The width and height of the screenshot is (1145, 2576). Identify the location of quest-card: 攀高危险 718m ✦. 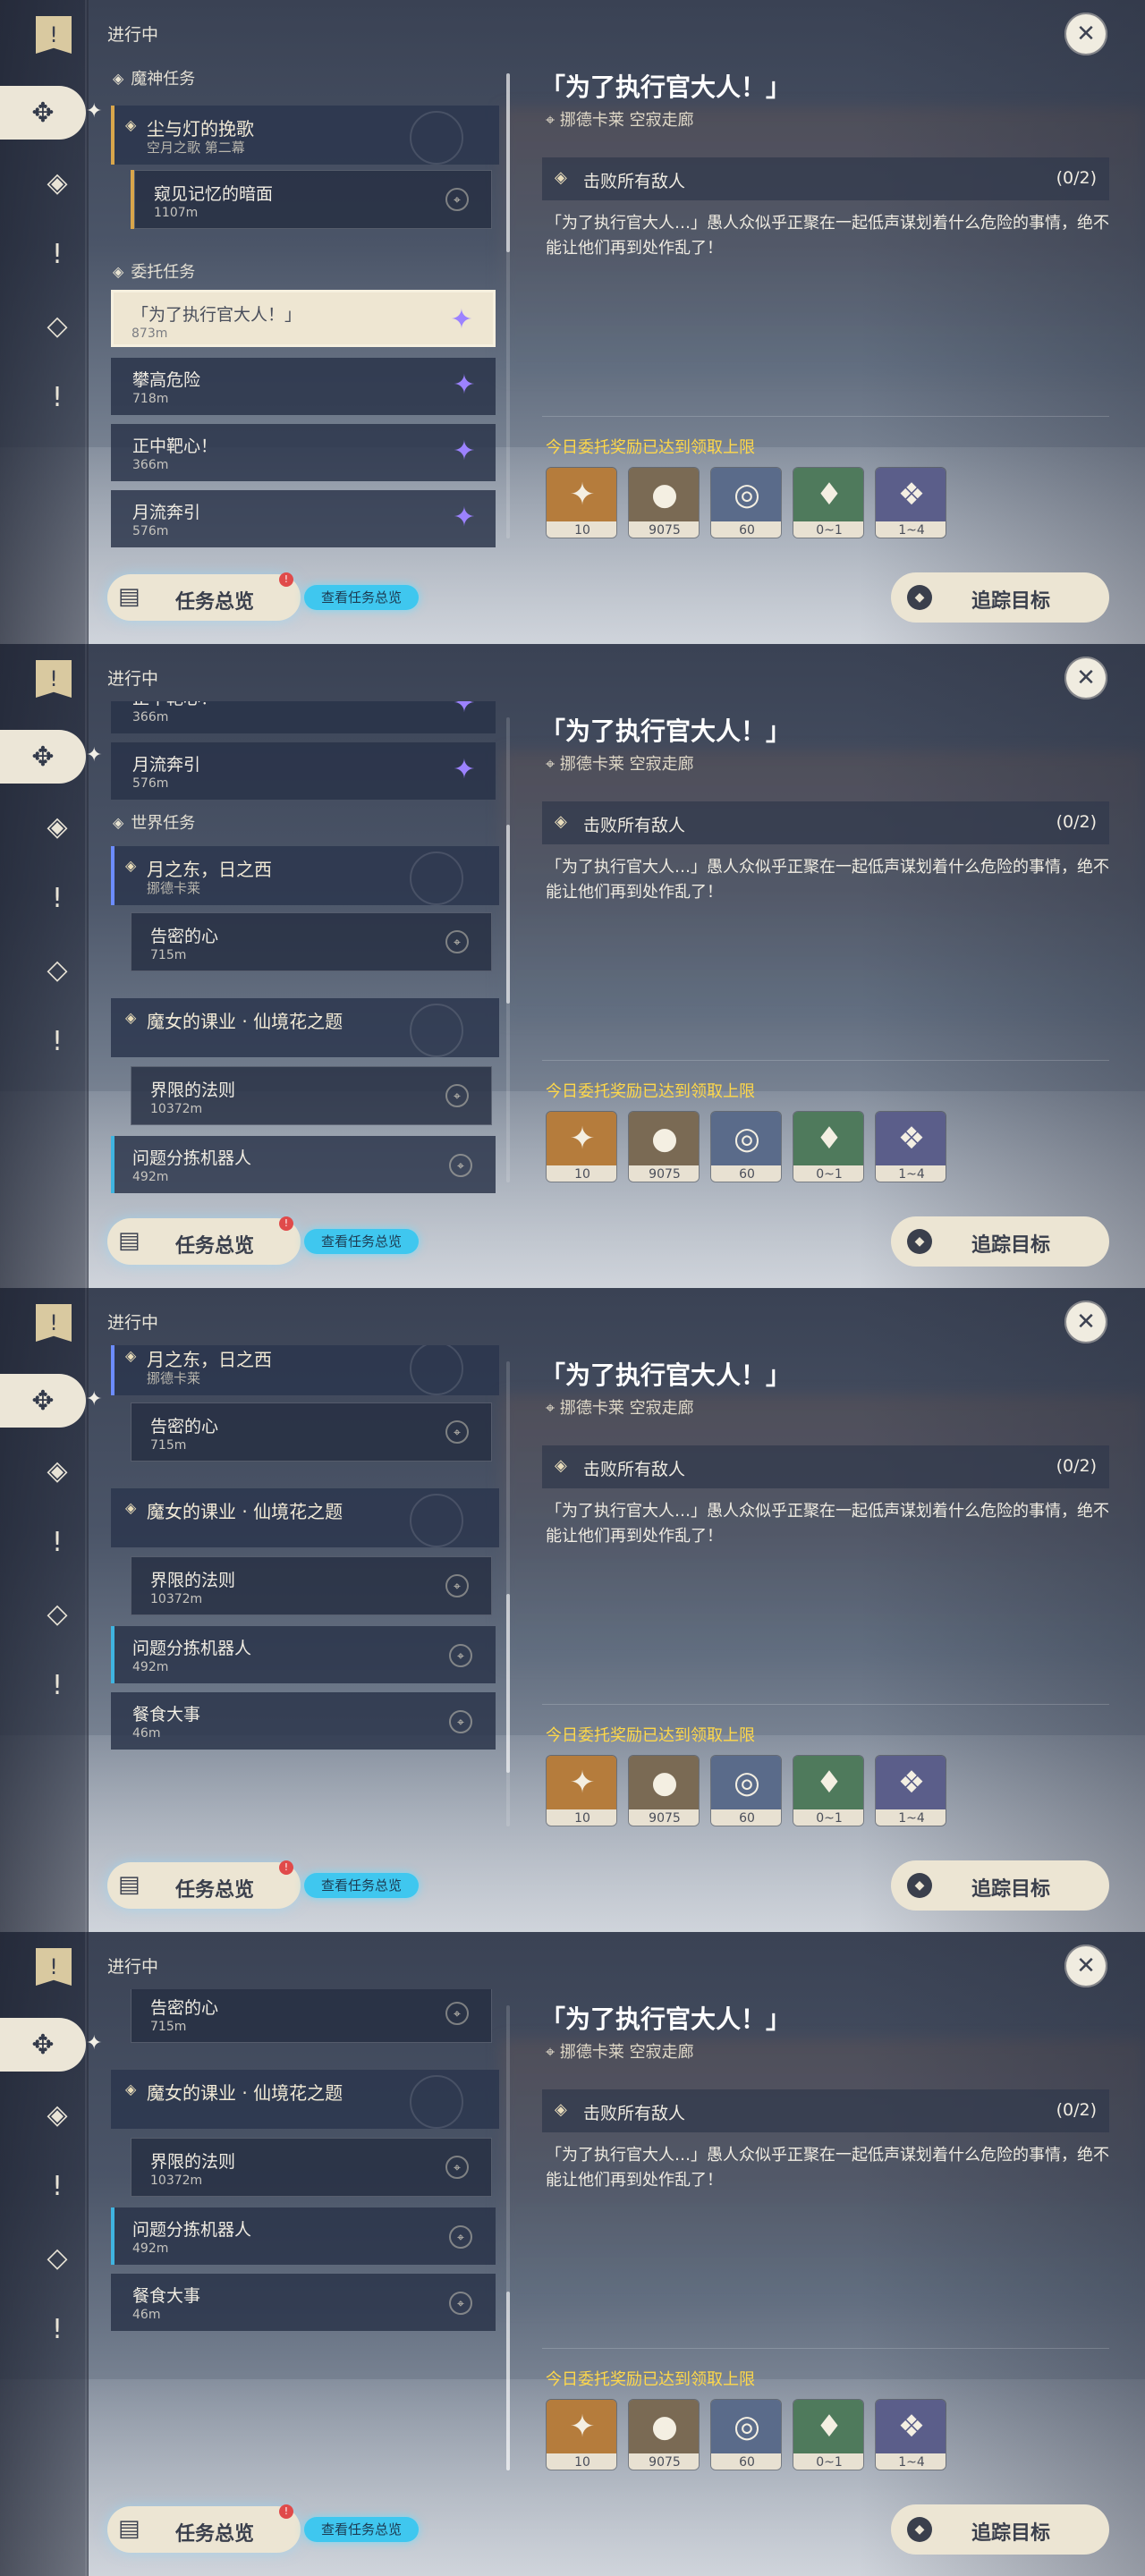
(303, 386).